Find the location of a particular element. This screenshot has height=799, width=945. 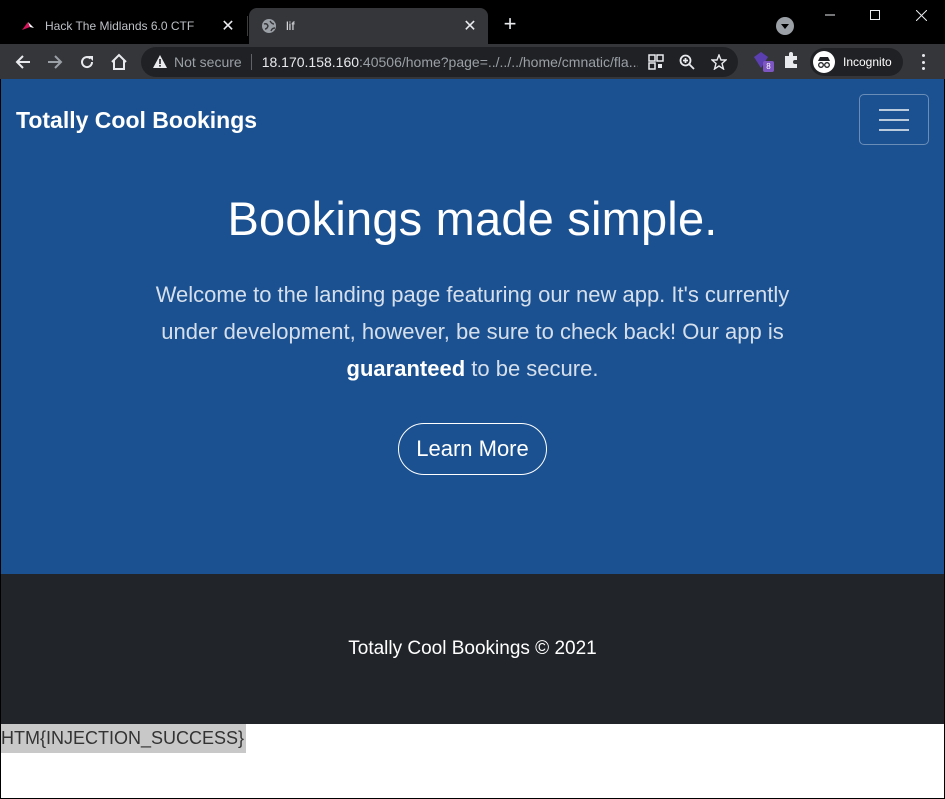

globe-icon is located at coordinates (269, 26).